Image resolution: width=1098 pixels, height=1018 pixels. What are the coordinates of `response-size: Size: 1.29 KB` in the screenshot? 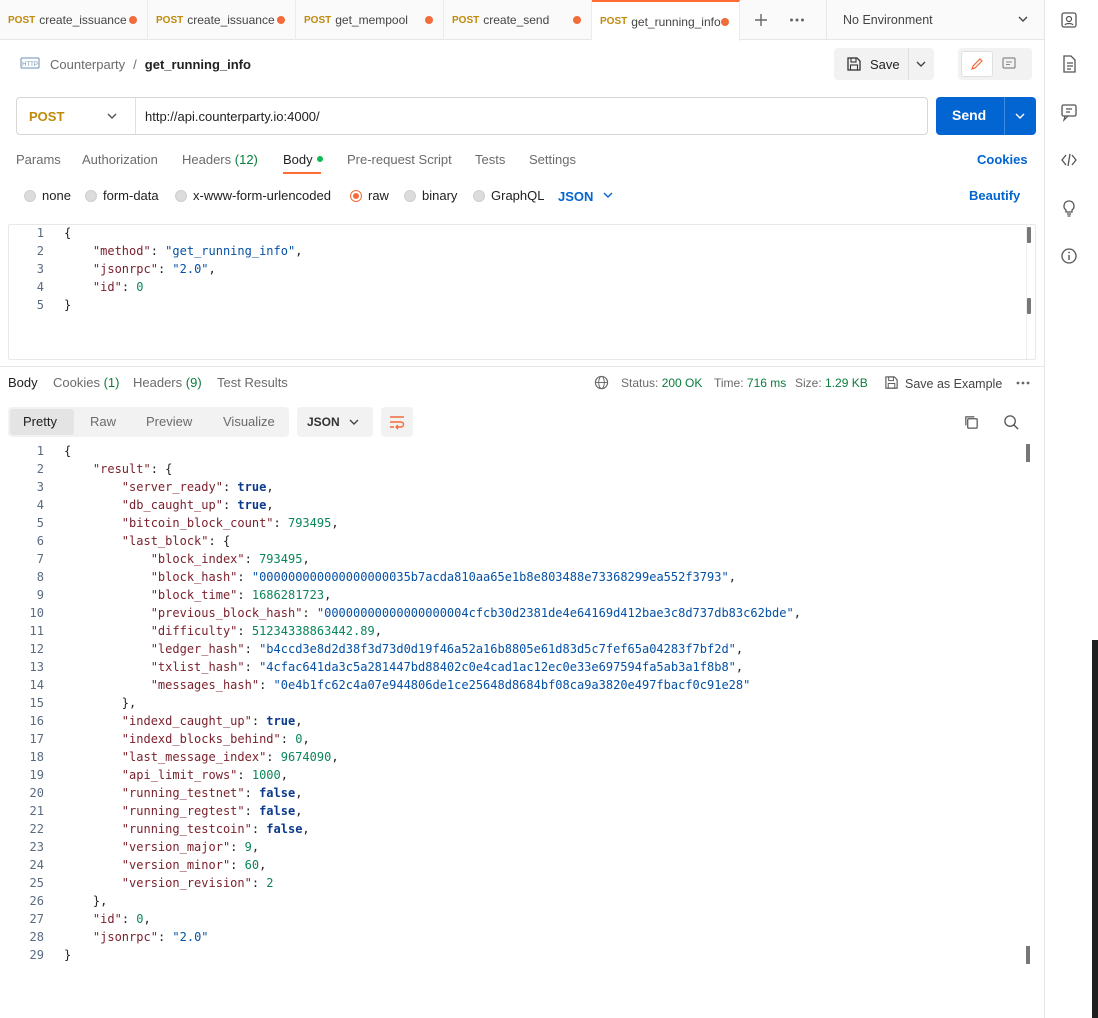 It's located at (831, 383).